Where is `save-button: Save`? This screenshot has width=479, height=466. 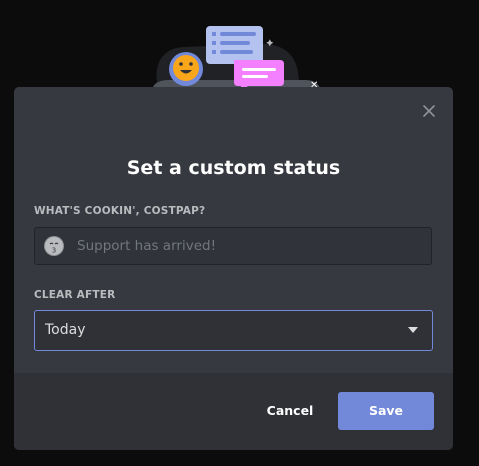
save-button: Save is located at coordinates (386, 411).